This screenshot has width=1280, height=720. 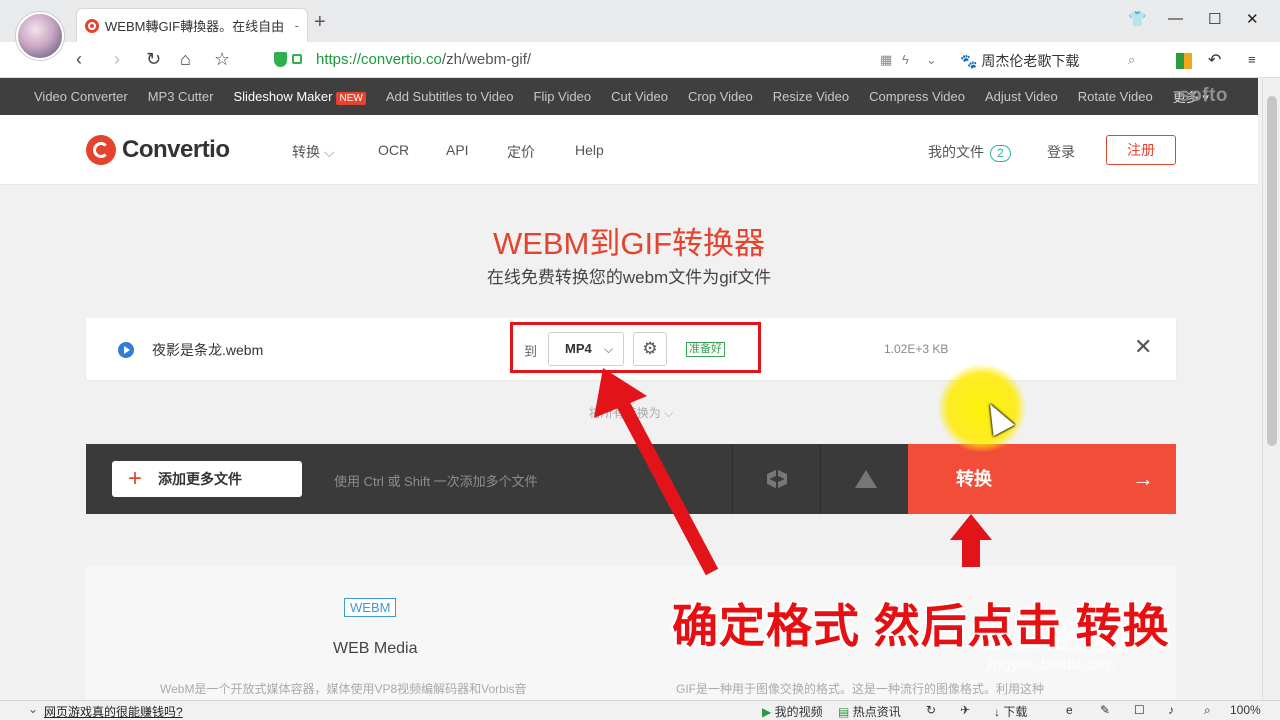 I want to click on lightning-icon: ϟ, so click(x=905, y=59).